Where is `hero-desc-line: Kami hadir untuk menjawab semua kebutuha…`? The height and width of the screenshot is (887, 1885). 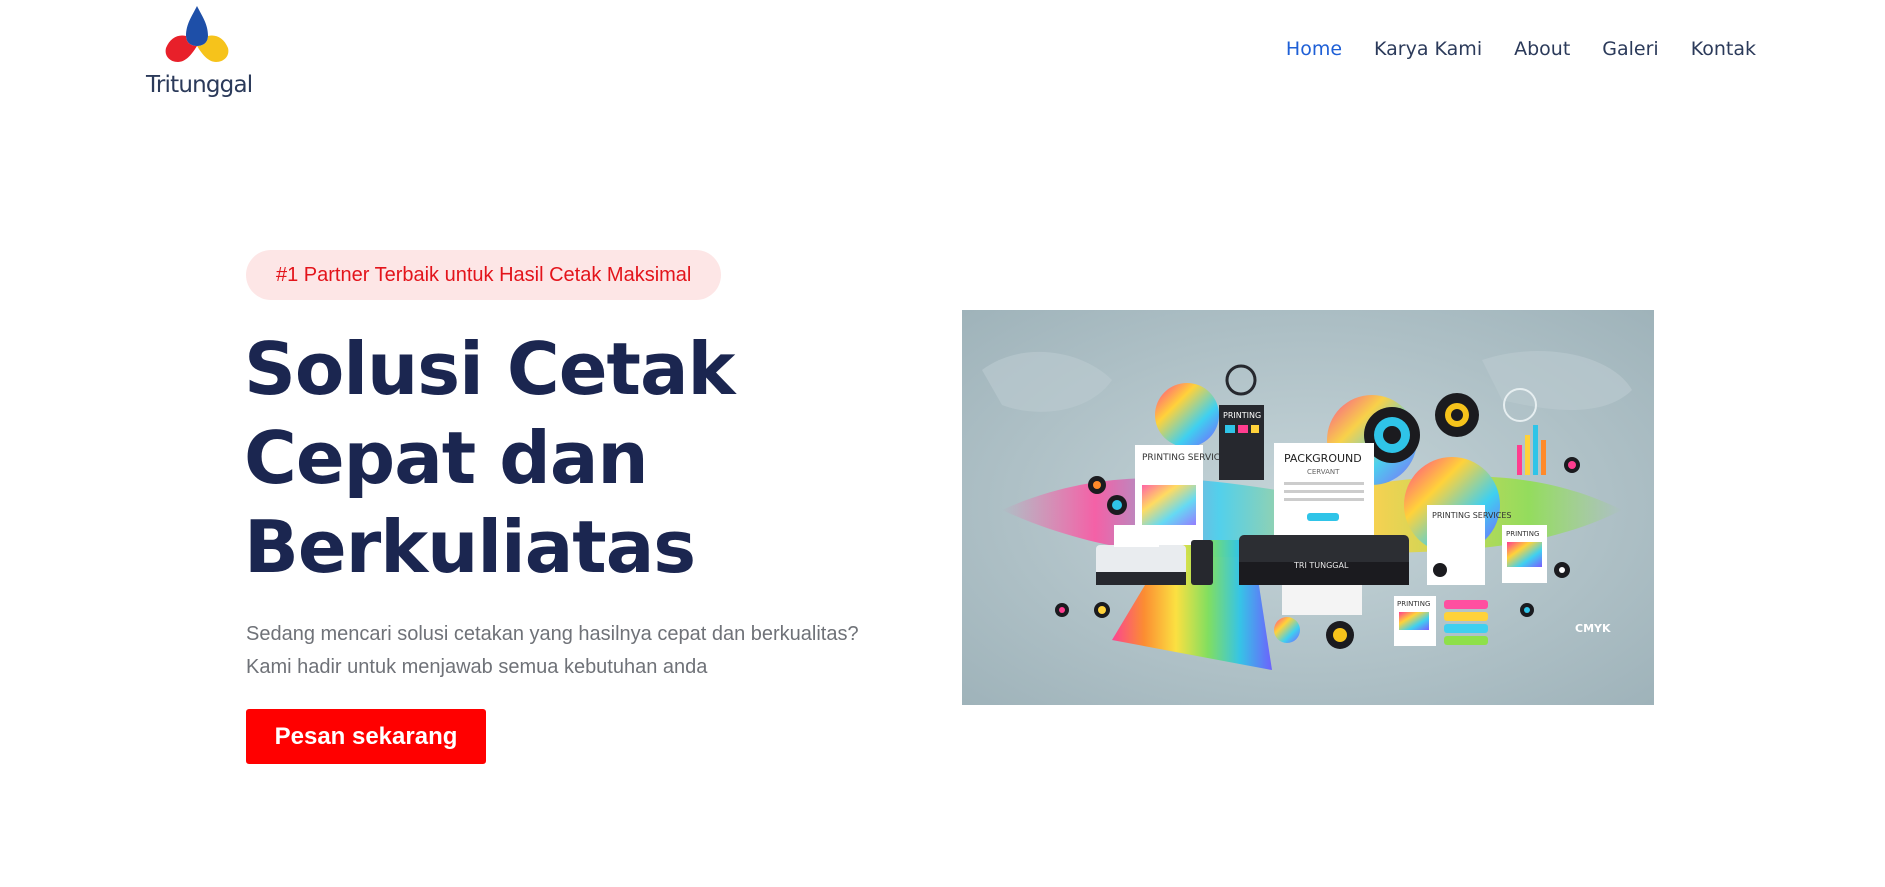
hero-desc-line: Kami hadir untuk menjawab semua kebutuha… is located at coordinates (477, 667).